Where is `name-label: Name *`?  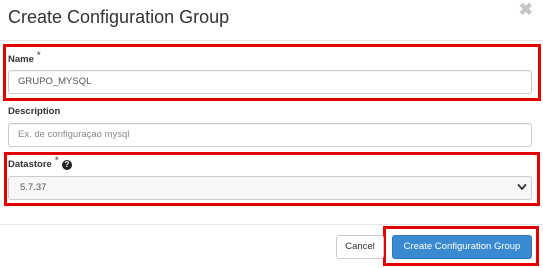
name-label: Name * is located at coordinates (24, 57).